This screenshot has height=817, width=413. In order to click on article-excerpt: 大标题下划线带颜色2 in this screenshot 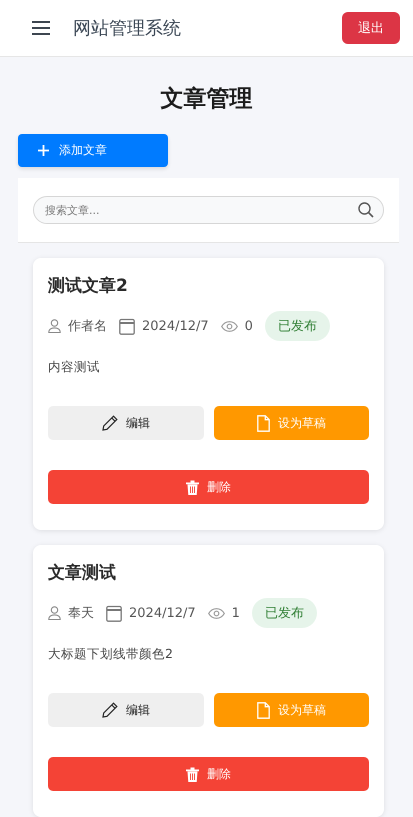, I will do `click(111, 654)`.